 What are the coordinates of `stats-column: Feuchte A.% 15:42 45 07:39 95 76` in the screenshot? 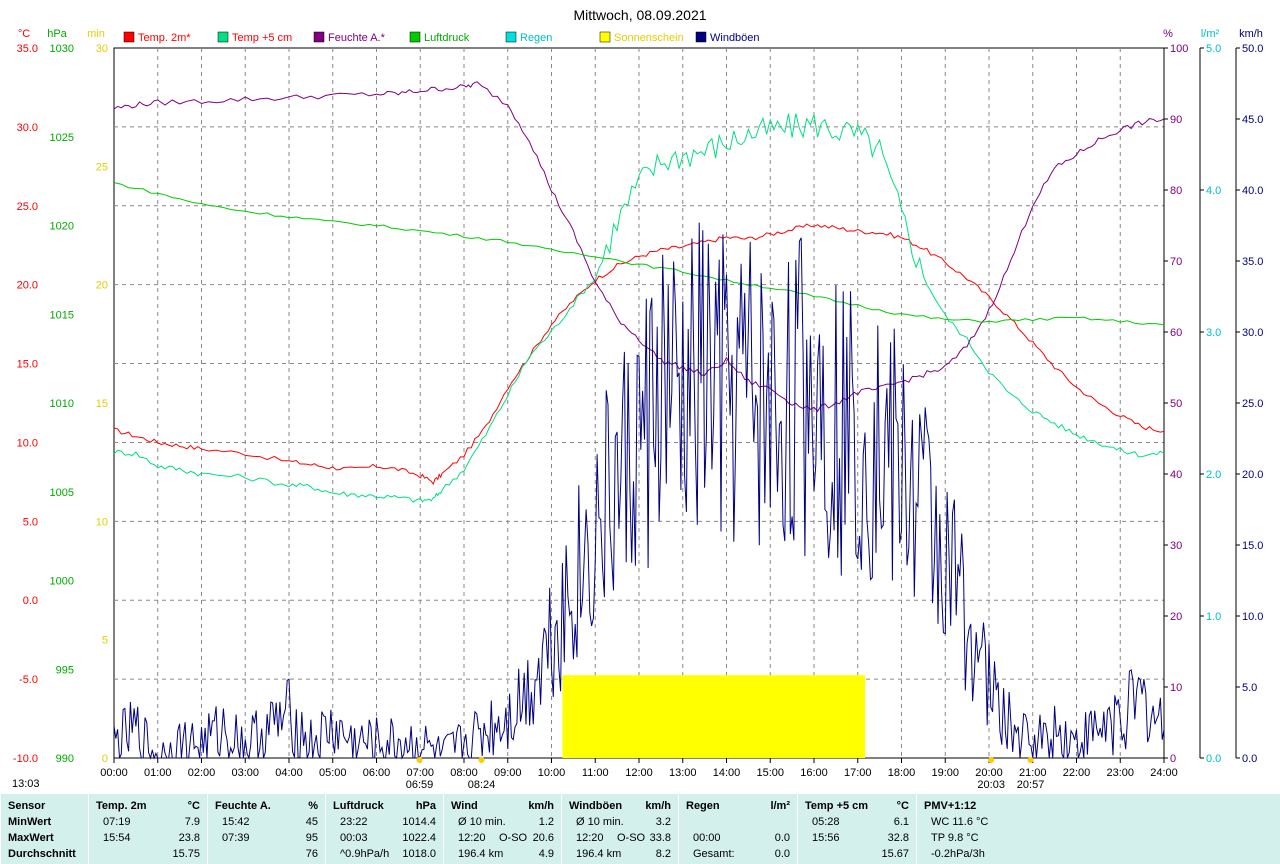 It's located at (266, 829).